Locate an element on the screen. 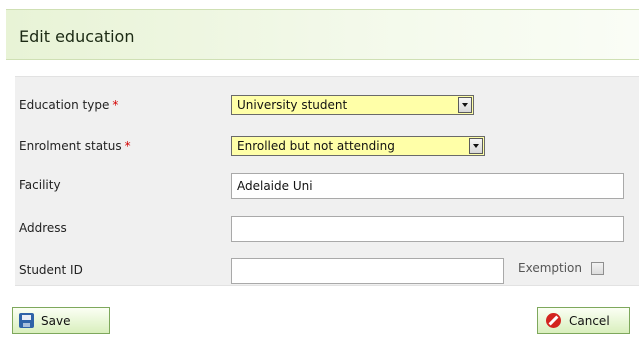  exemption-checkbox is located at coordinates (597, 268).